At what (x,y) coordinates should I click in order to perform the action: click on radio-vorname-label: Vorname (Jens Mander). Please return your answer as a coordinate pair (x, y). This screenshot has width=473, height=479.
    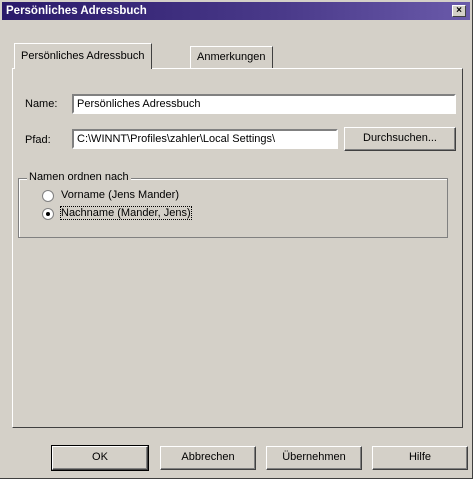
    Looking at the image, I should click on (120, 195).